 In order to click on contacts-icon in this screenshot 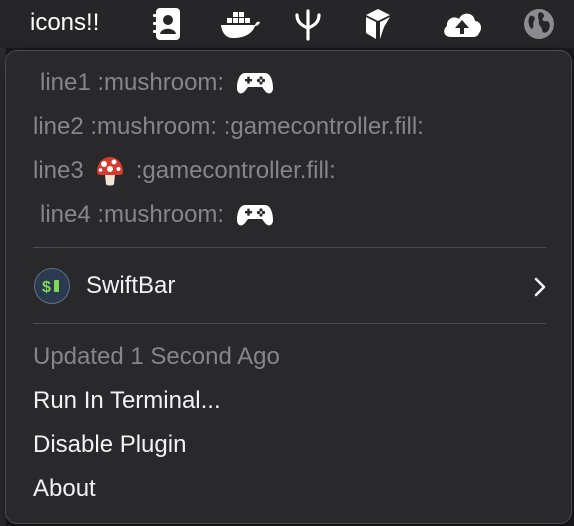, I will do `click(168, 24)`.